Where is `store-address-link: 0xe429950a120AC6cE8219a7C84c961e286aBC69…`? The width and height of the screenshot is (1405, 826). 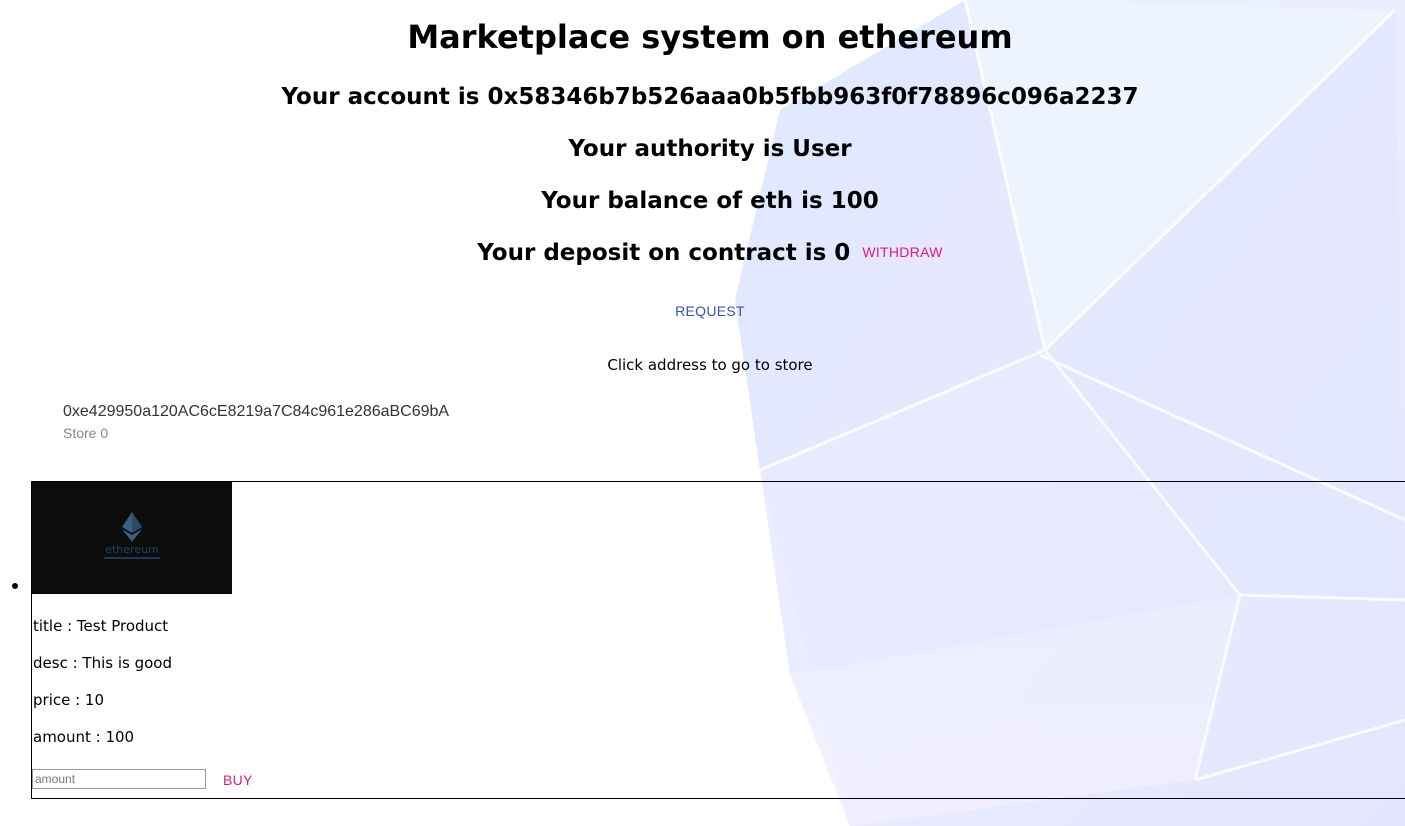 store-address-link: 0xe429950a120AC6cE8219a7C84c961e286aBC69… is located at coordinates (256, 412).